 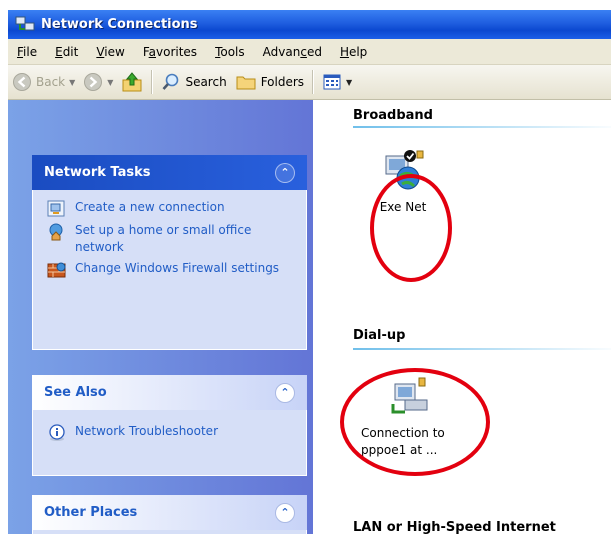 What do you see at coordinates (309, 82) in the screenshot?
I see `toolbar: Back ▼ ▼ Search Folders ▼` at bounding box center [309, 82].